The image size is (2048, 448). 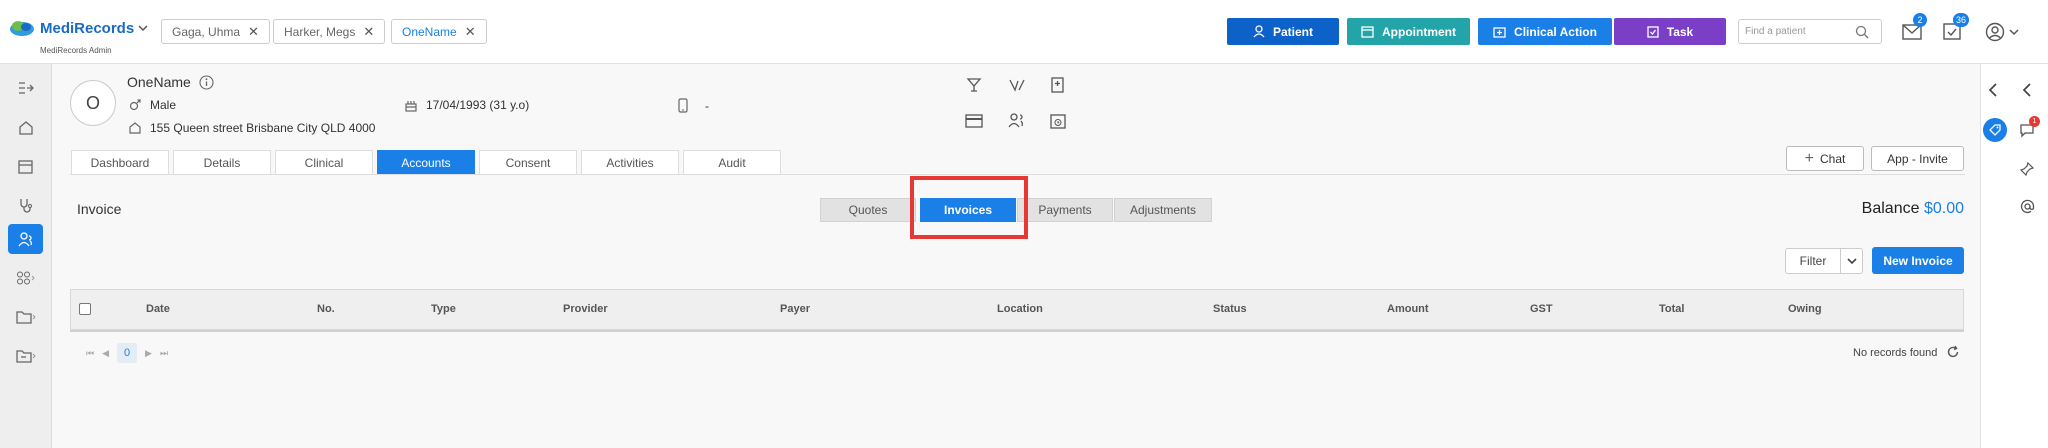 I want to click on patient-avatar: O, so click(x=93, y=103).